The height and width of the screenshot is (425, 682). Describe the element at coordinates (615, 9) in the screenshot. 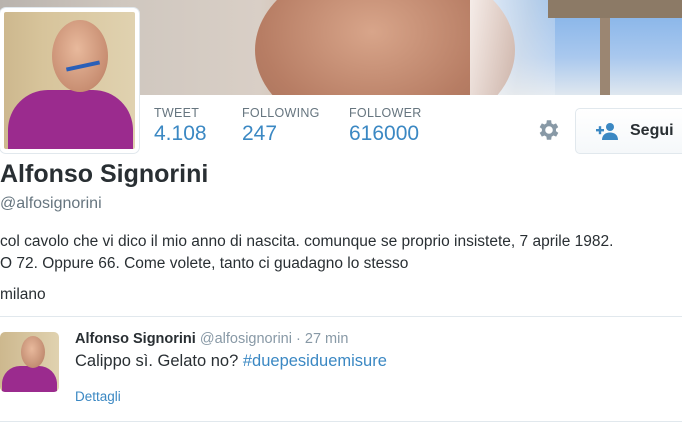

I see `banner-pole` at that location.